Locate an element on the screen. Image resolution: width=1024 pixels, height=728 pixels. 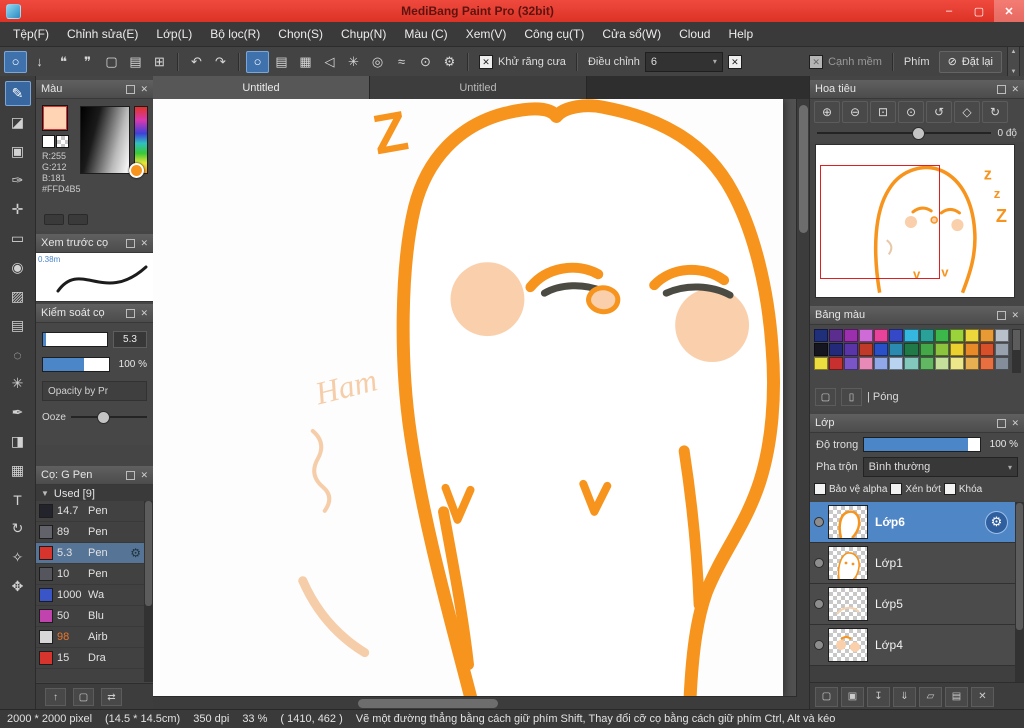
zoom-in-button: ⊕ is located at coordinates (827, 111).